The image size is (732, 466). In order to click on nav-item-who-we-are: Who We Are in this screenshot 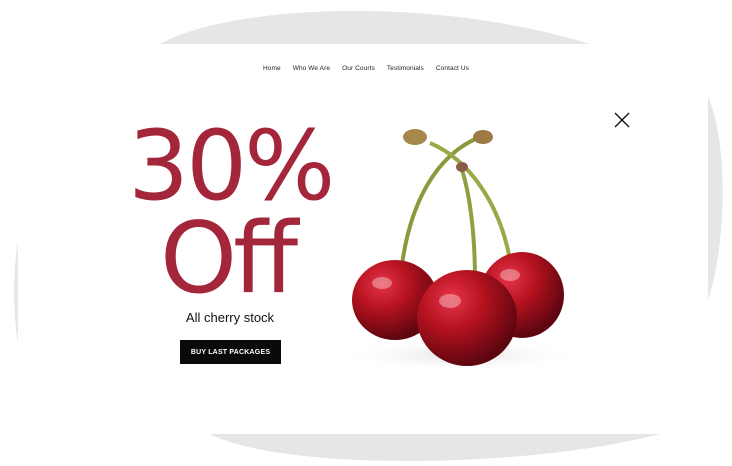, I will do `click(311, 68)`.